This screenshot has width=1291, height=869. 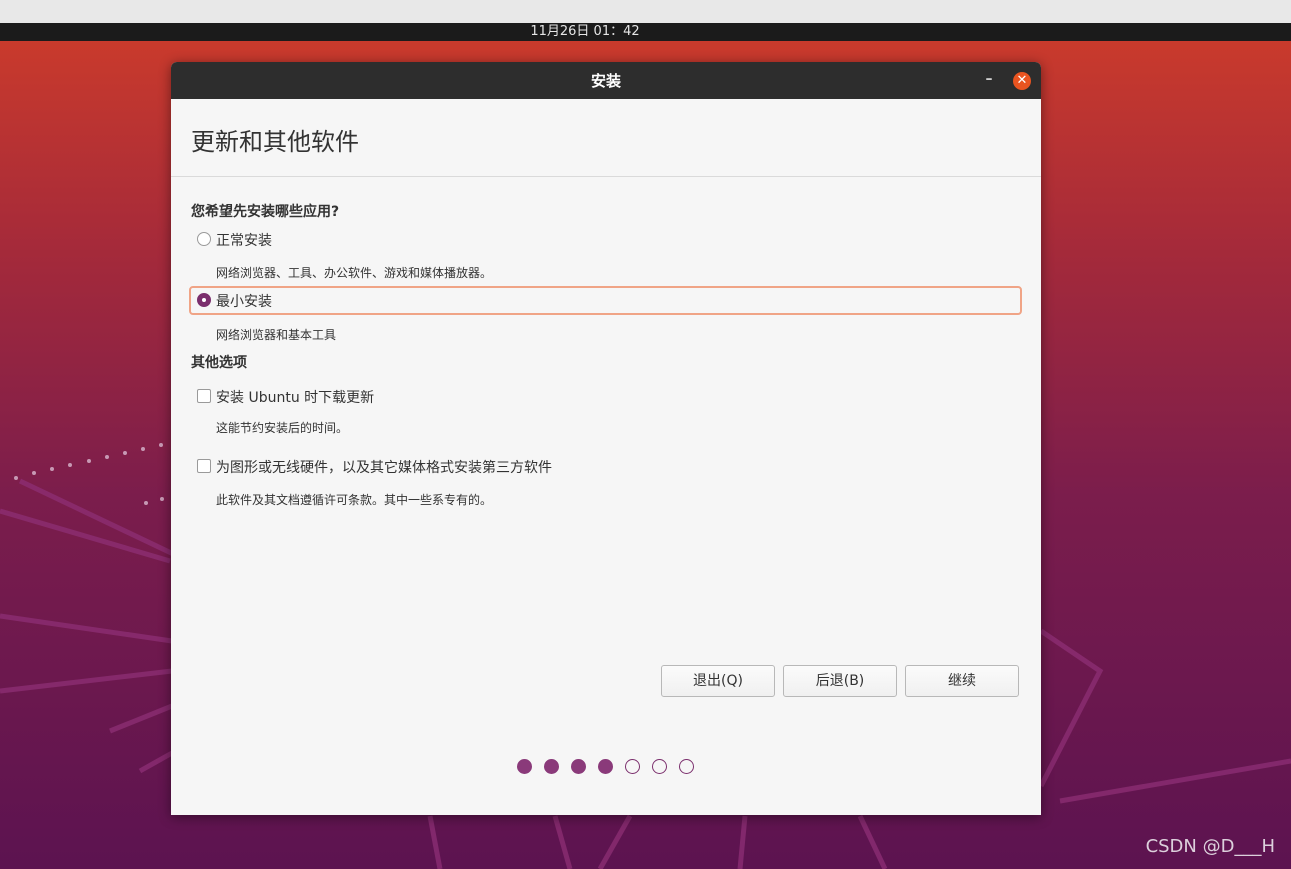 What do you see at coordinates (605, 239) in the screenshot?
I see `normal-install-option: 正常安装` at bounding box center [605, 239].